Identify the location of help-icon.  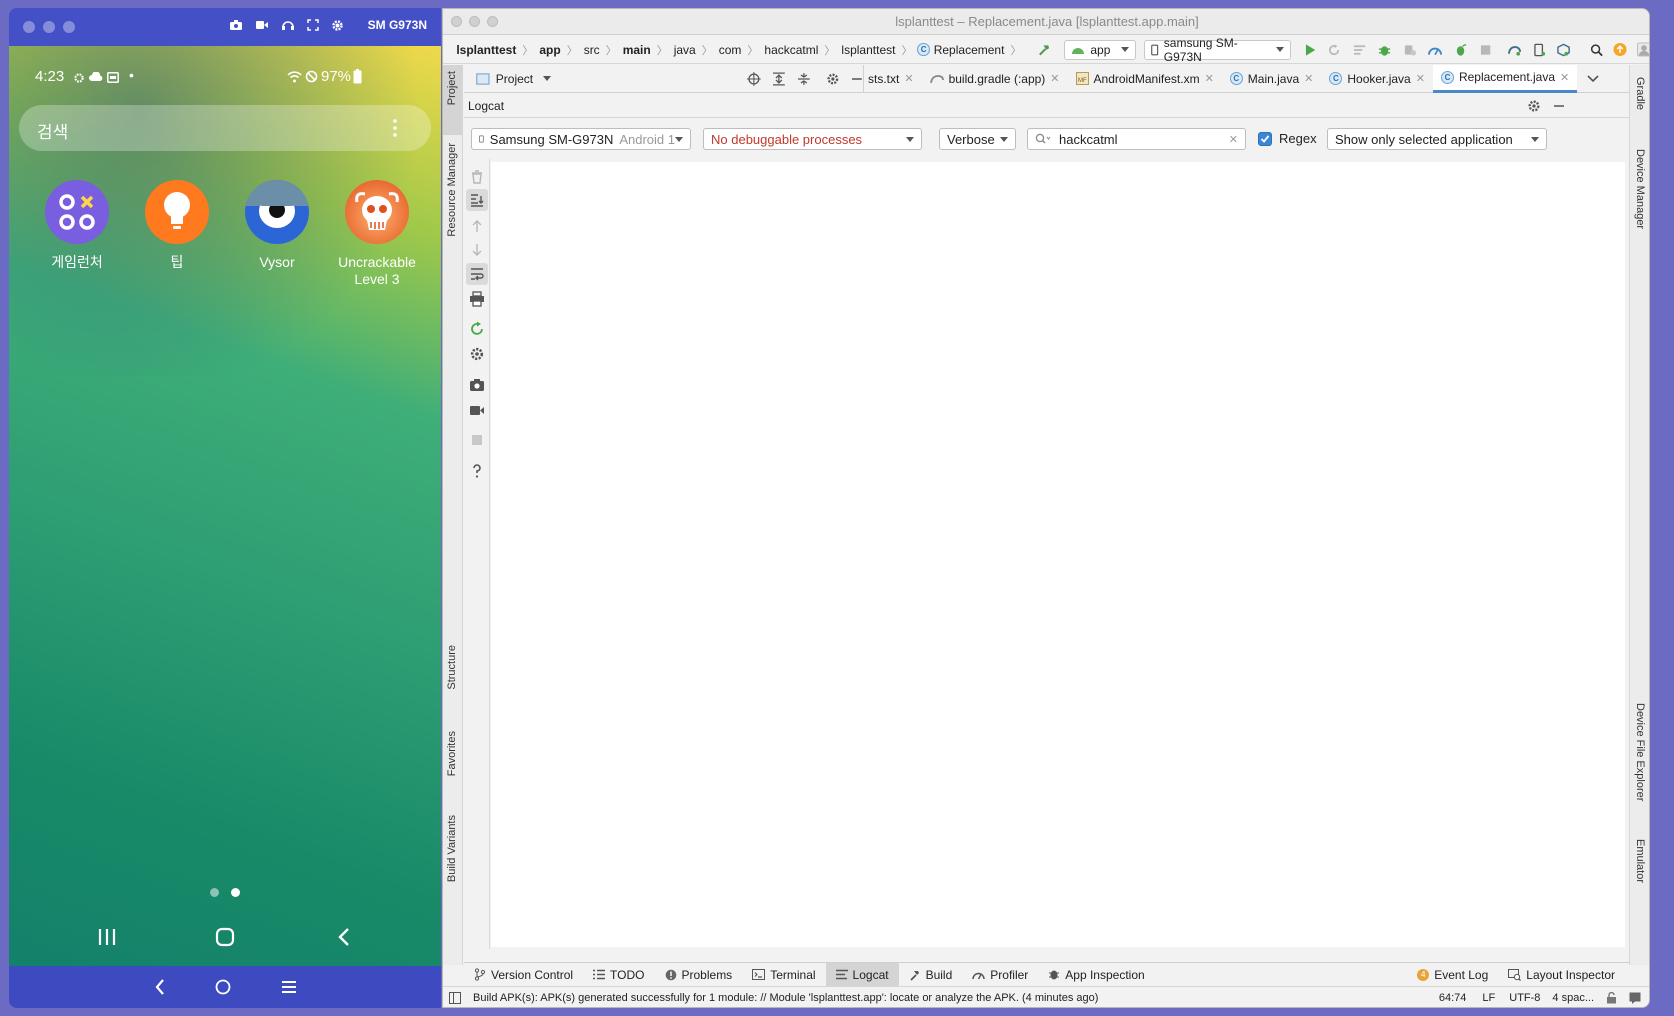
(477, 471).